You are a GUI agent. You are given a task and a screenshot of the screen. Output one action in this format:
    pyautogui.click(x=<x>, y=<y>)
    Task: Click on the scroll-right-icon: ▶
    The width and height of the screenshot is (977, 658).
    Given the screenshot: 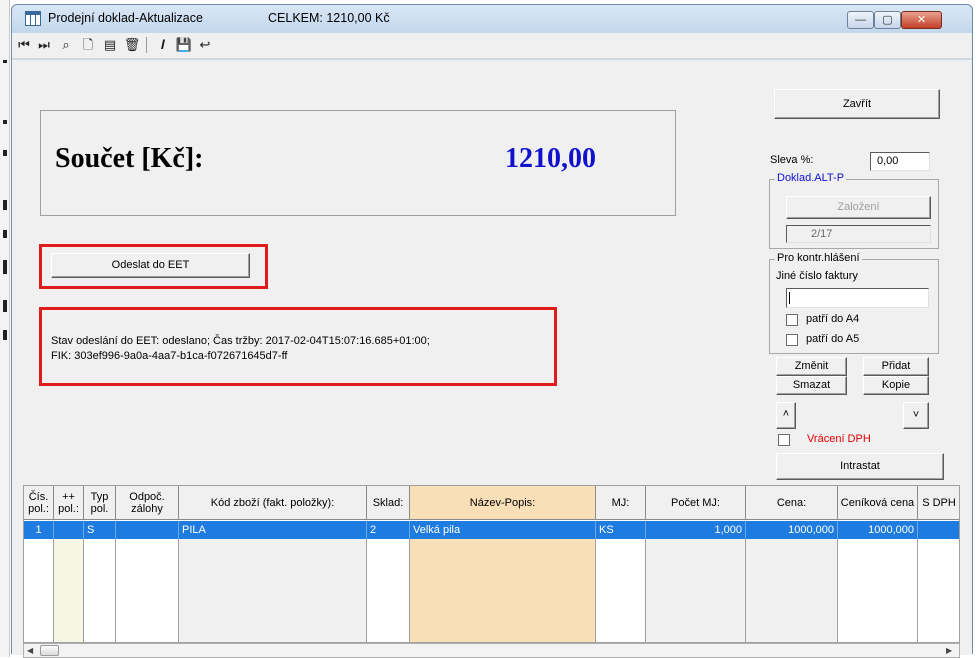 What is the action you would take?
    pyautogui.click(x=949, y=650)
    